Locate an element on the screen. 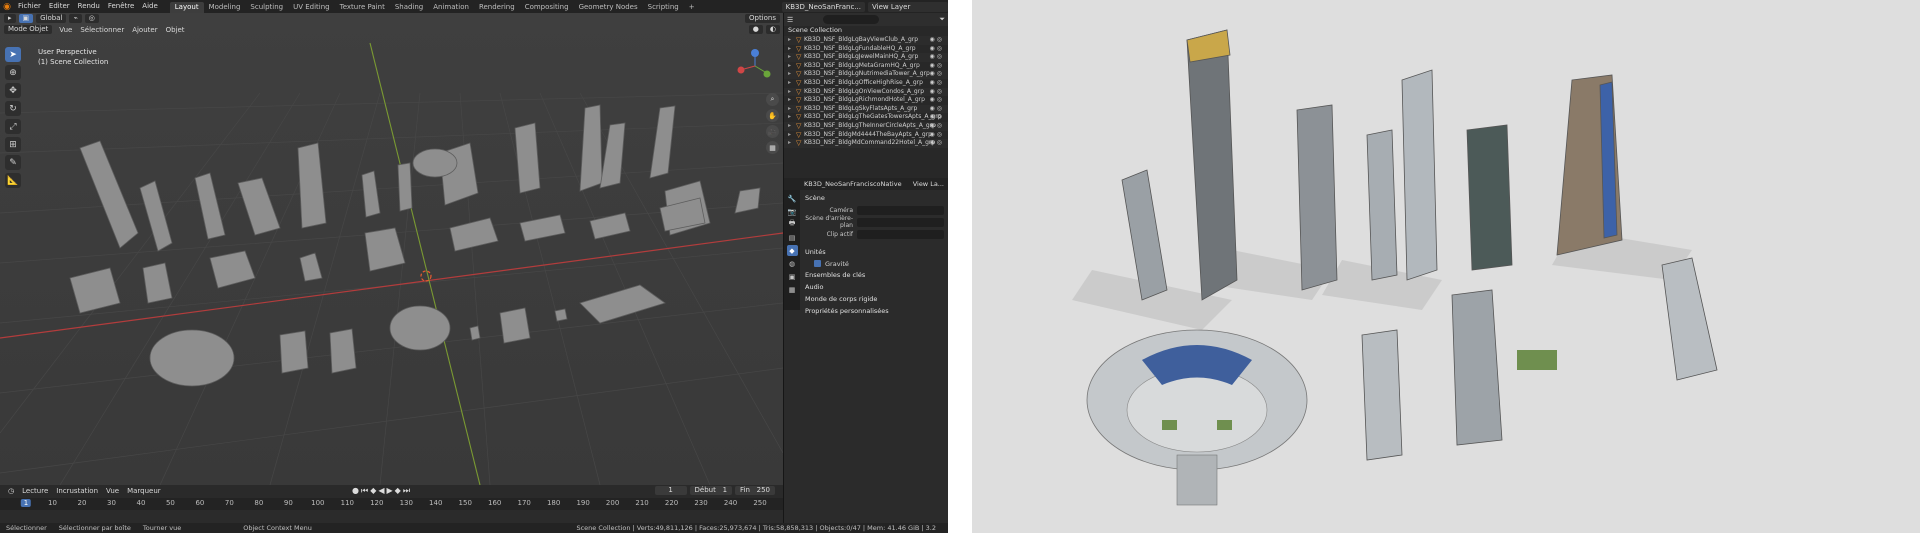 This screenshot has height=535, width=1920. menu-add: Ajouter is located at coordinates (144, 30).